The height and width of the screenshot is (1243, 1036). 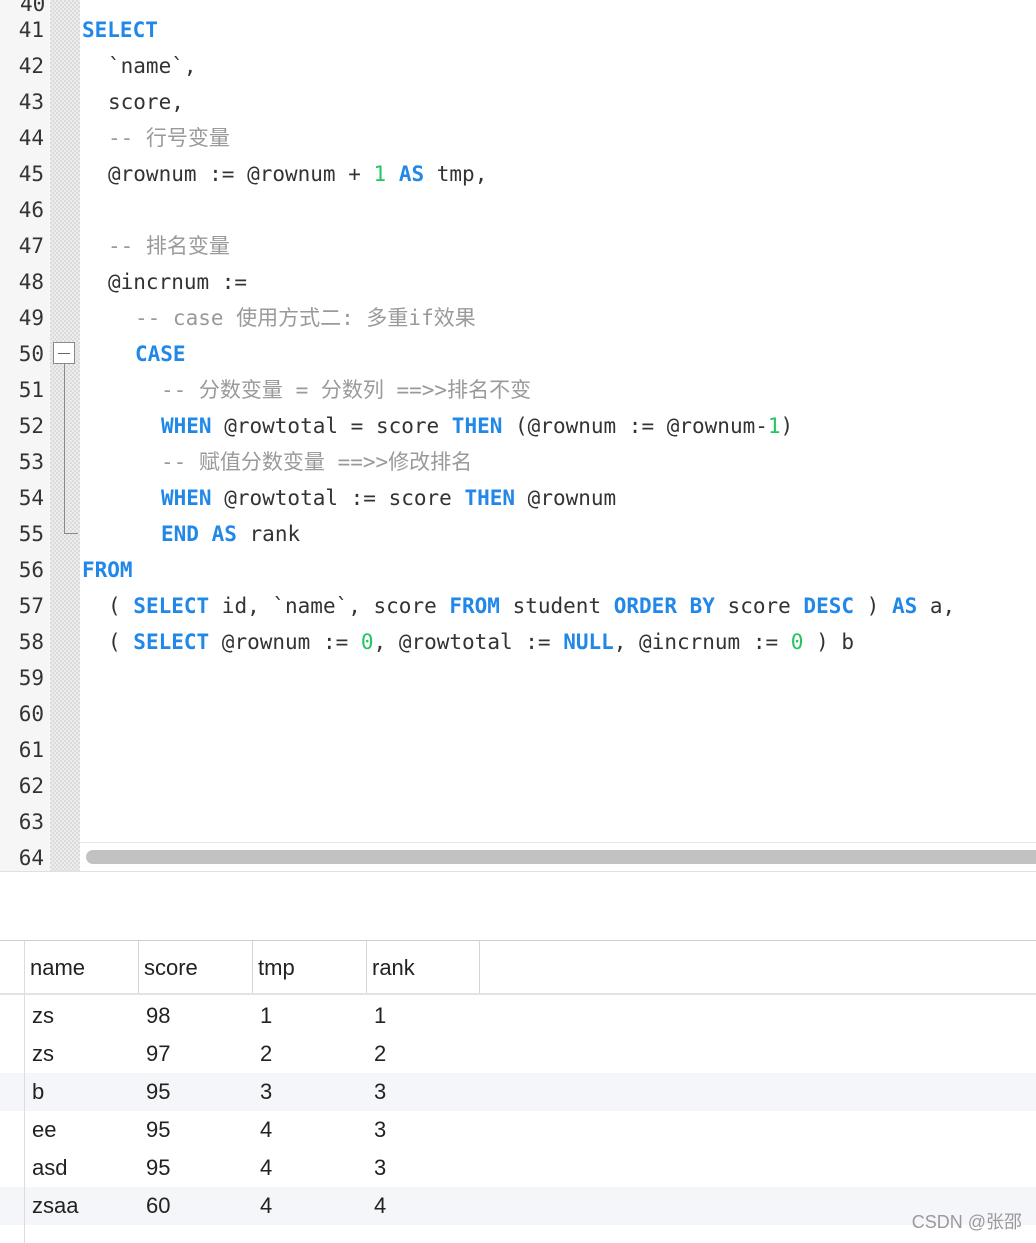 What do you see at coordinates (31, 354) in the screenshot?
I see `line-number: 50` at bounding box center [31, 354].